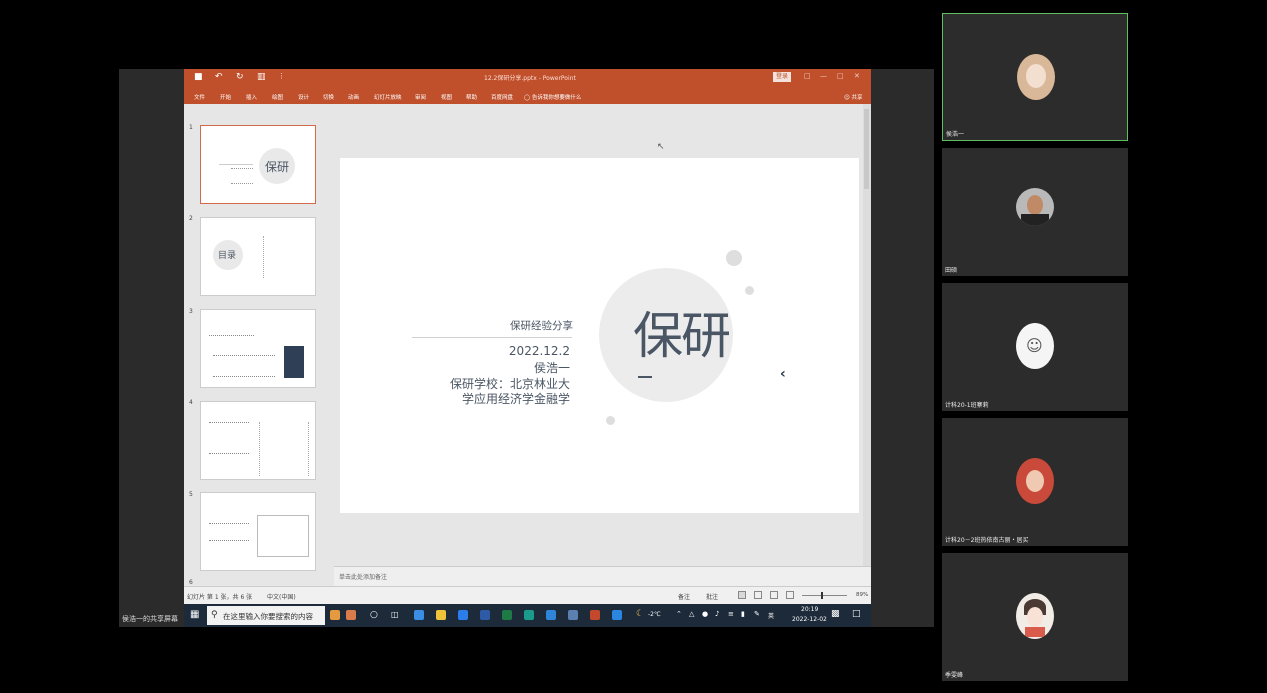  I want to click on notes-button: 备注, so click(684, 596).